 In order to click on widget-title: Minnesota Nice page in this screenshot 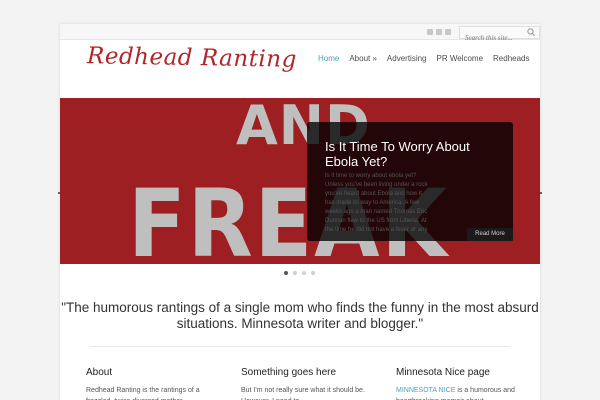, I will do `click(443, 372)`.